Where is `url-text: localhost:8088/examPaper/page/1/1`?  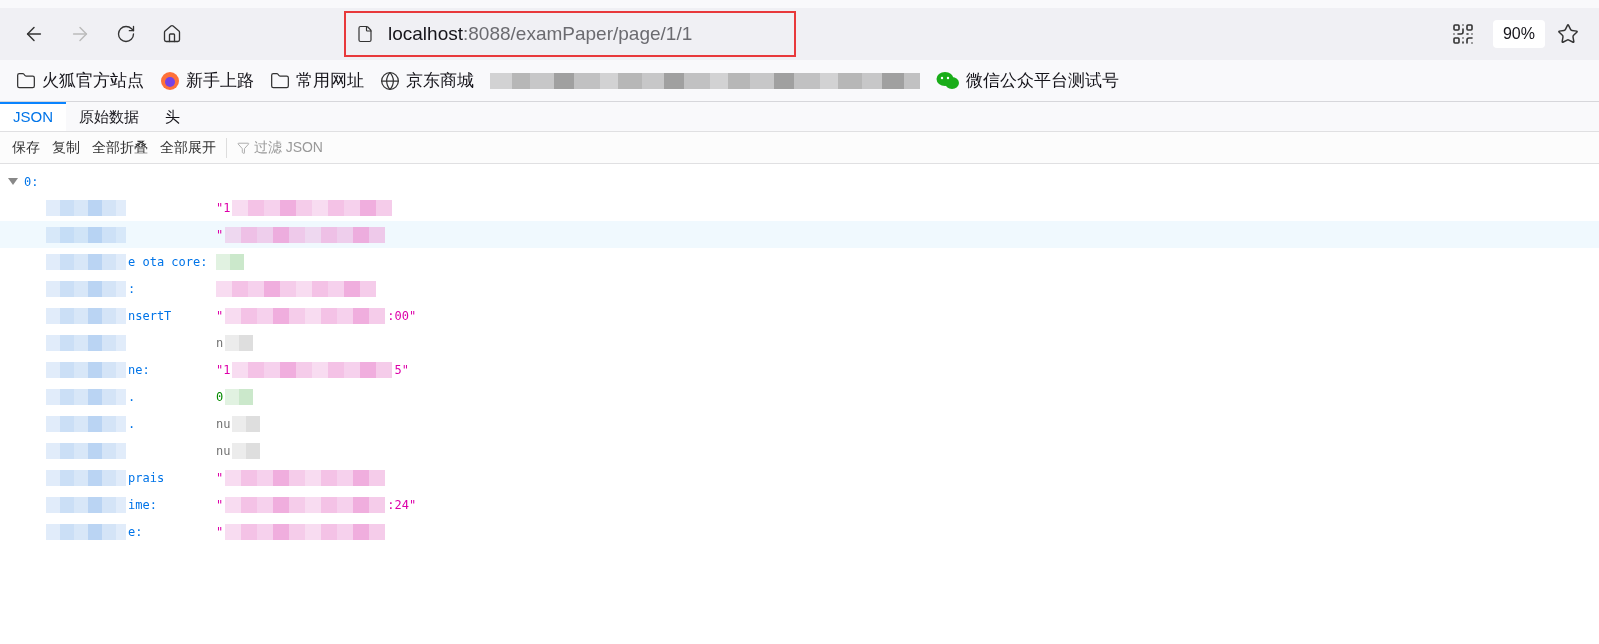
url-text: localhost:8088/examPaper/page/1/1 is located at coordinates (540, 33).